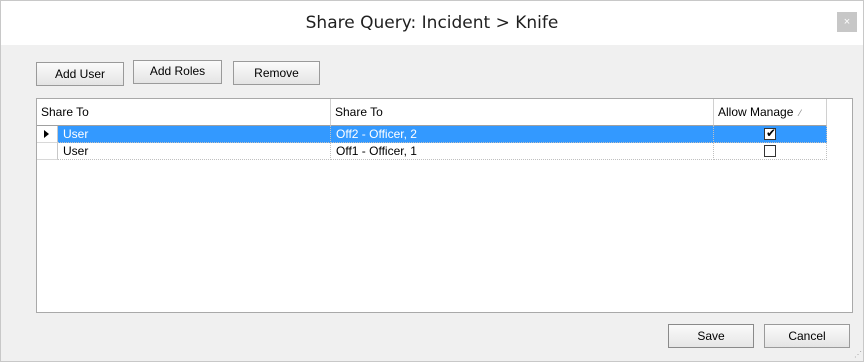  I want to click on cell-allow-manage, so click(770, 151).